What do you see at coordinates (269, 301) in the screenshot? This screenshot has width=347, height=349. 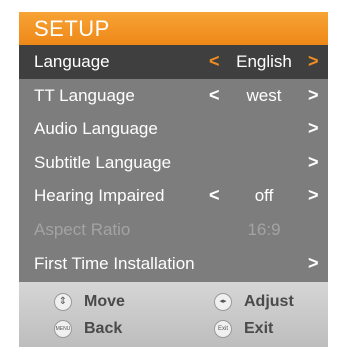 I see `hint-adjust-label: Adjust` at bounding box center [269, 301].